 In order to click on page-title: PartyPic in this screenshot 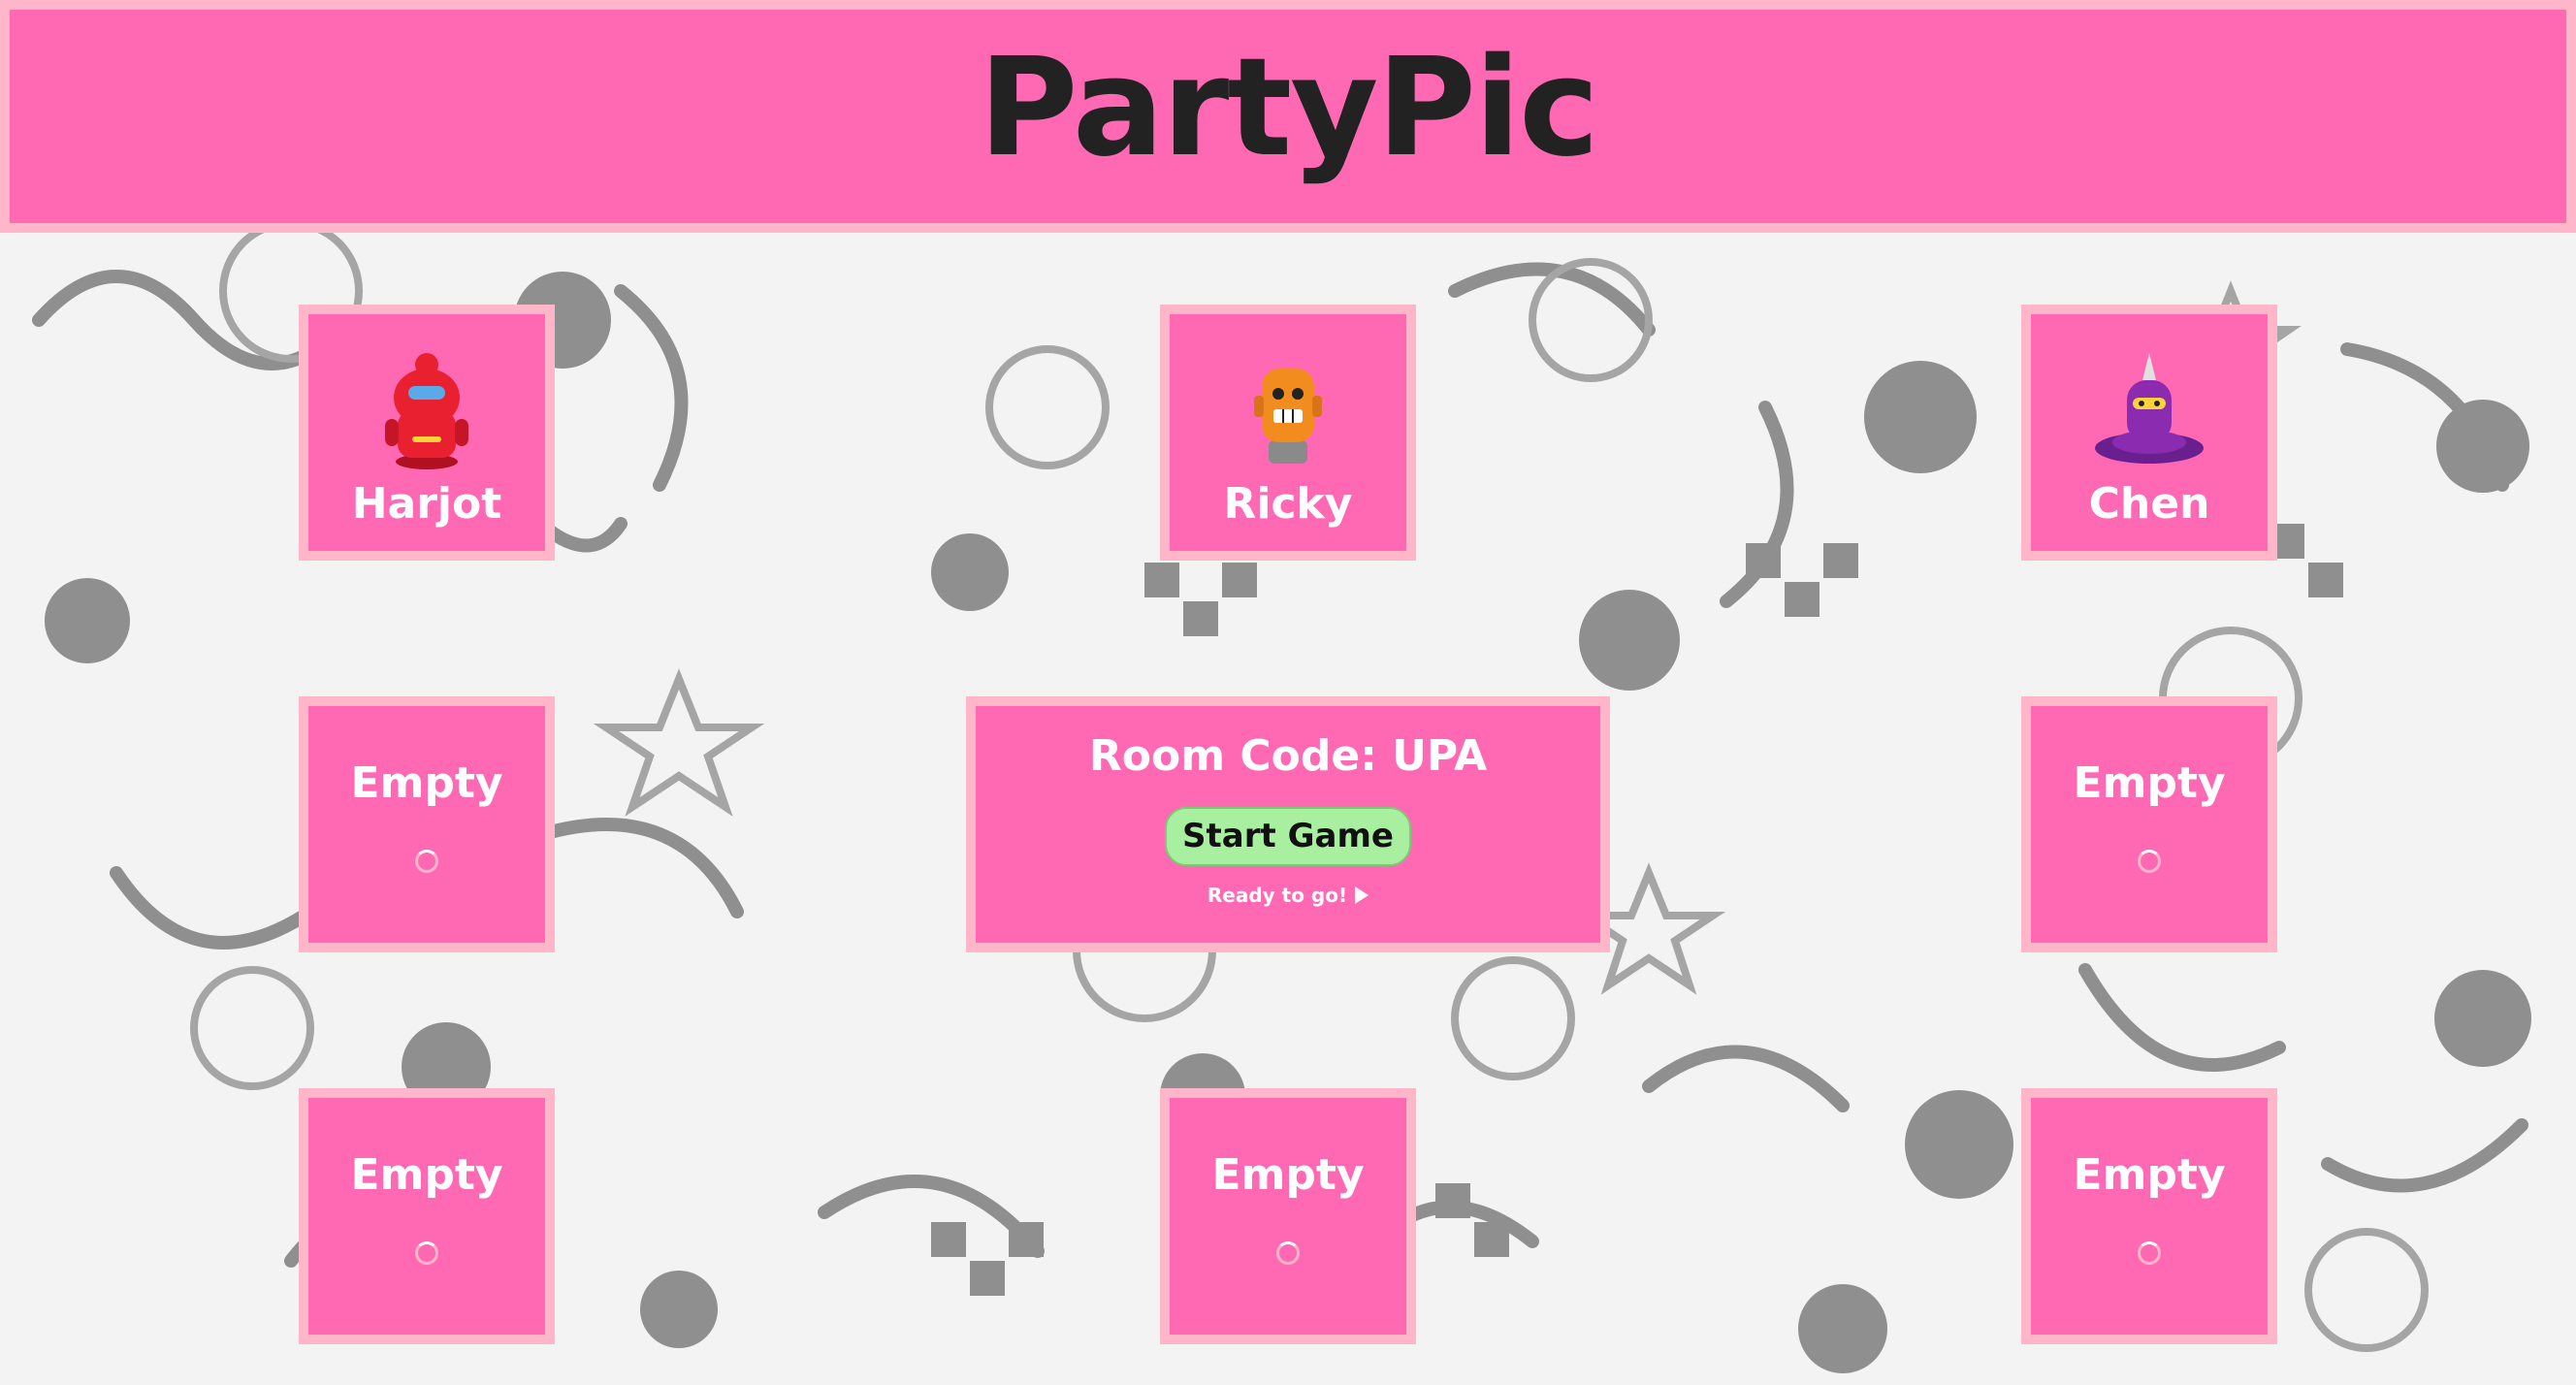, I will do `click(1288, 108)`.